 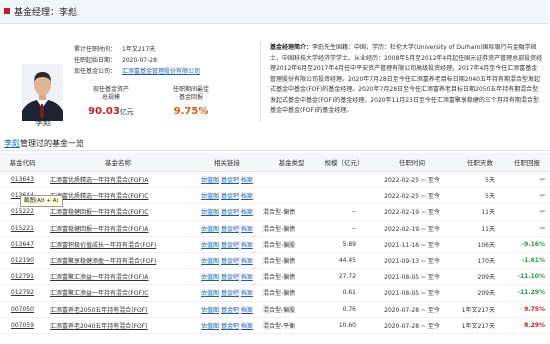 What do you see at coordinates (344, 277) in the screenshot?
I see `fund-size: 27.72` at bounding box center [344, 277].